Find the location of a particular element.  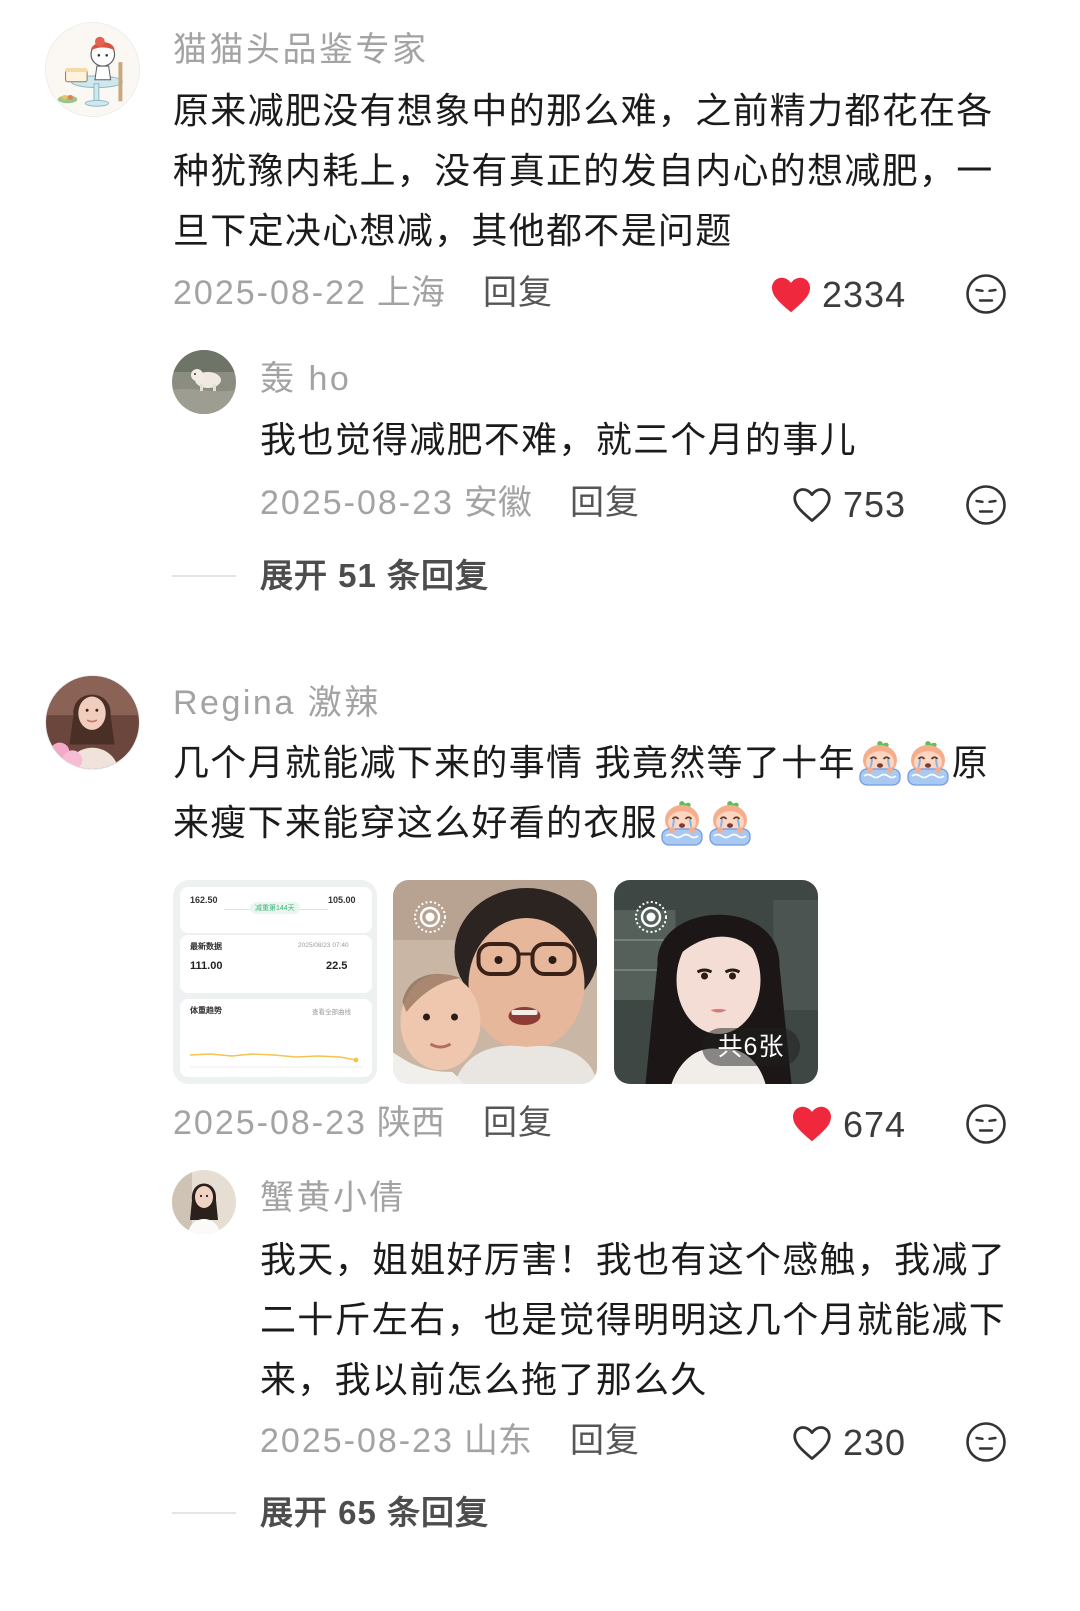

reply-location: 安徽 is located at coordinates (497, 503).